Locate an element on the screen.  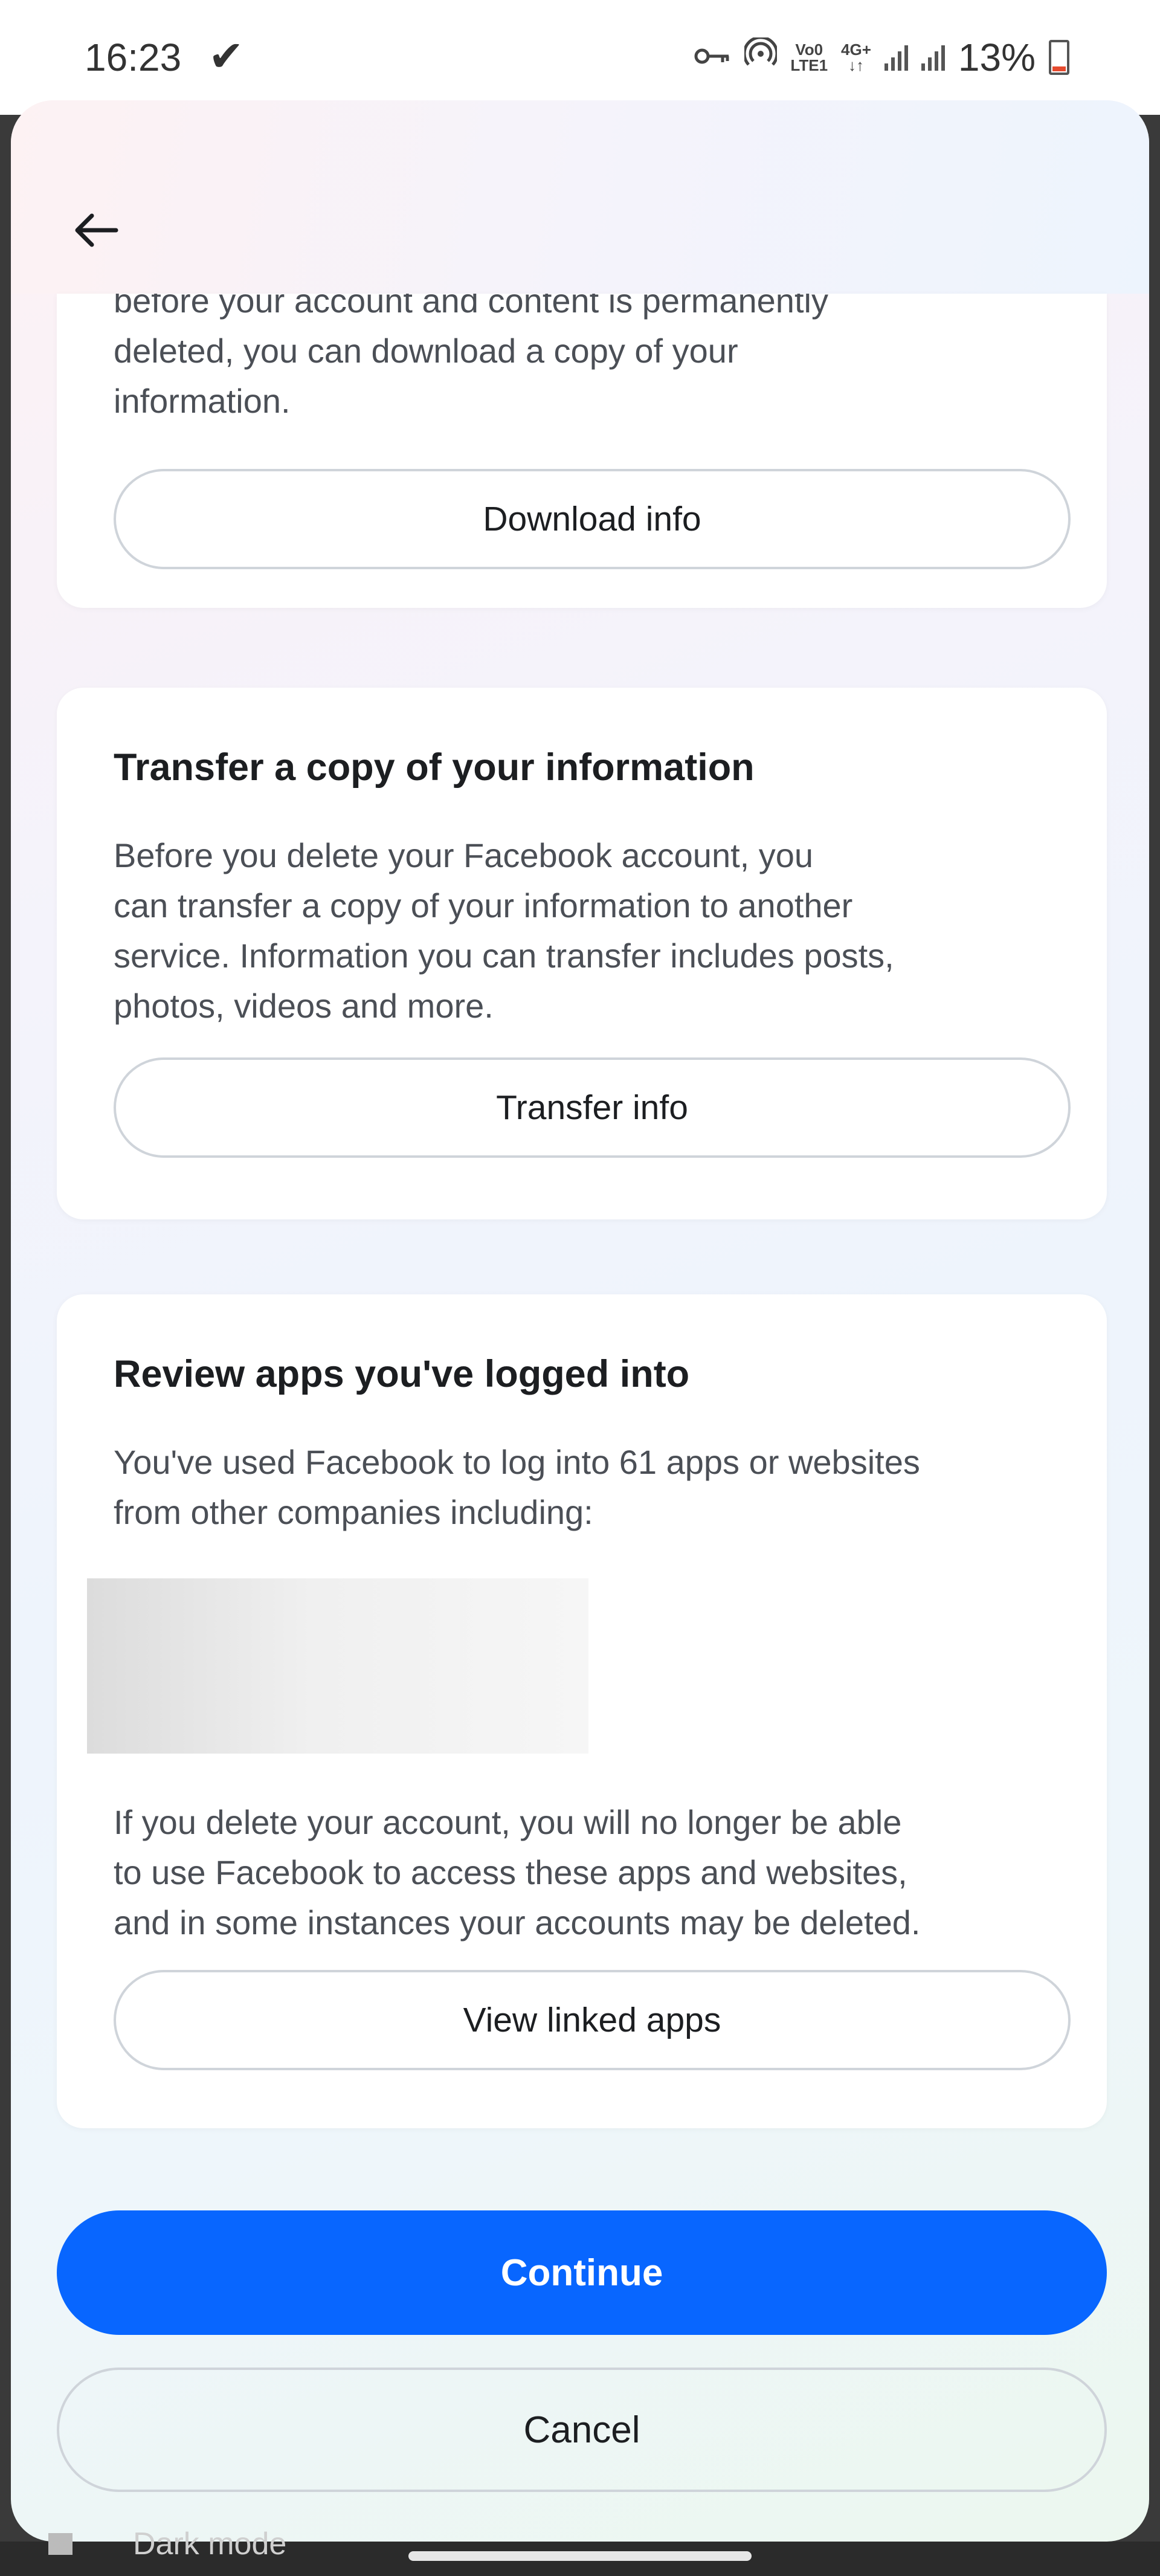
key-icon is located at coordinates (712, 58).